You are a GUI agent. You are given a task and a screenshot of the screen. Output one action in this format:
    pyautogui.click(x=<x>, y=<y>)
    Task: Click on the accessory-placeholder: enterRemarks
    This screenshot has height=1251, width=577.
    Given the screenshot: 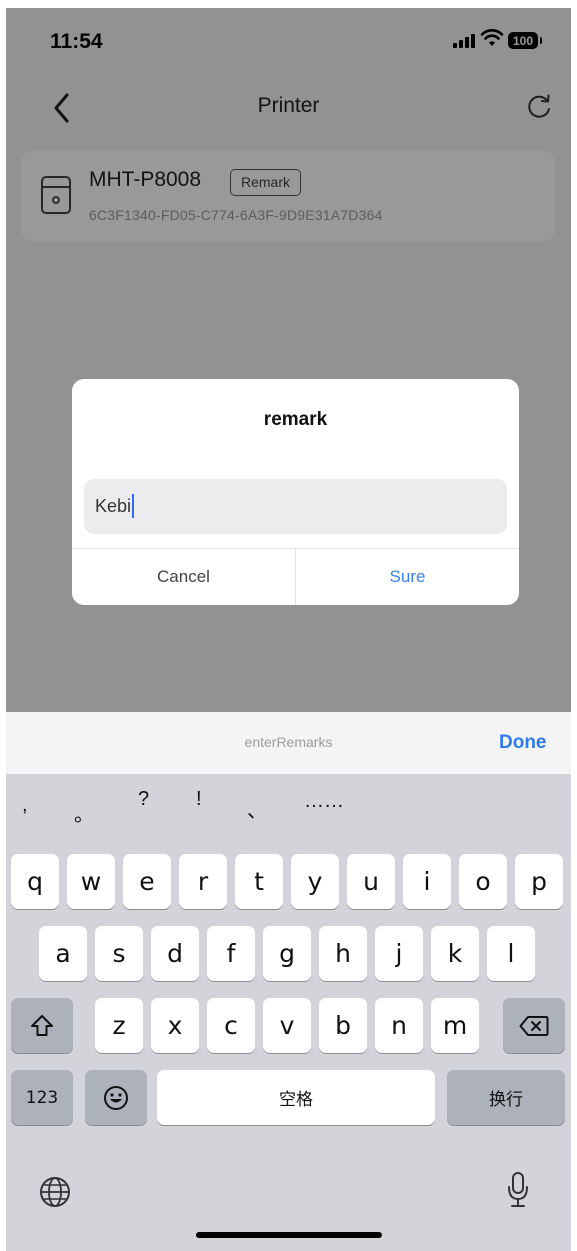 What is the action you would take?
    pyautogui.click(x=288, y=742)
    